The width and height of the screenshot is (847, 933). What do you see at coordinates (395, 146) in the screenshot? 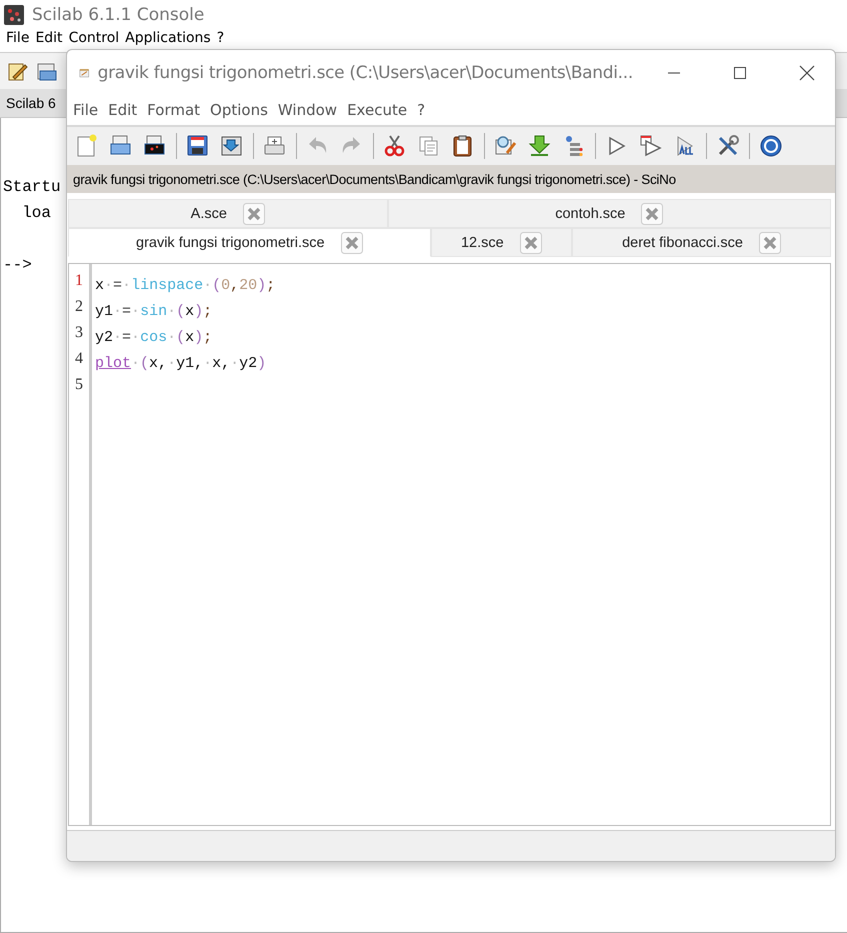
I see `cut-icon` at bounding box center [395, 146].